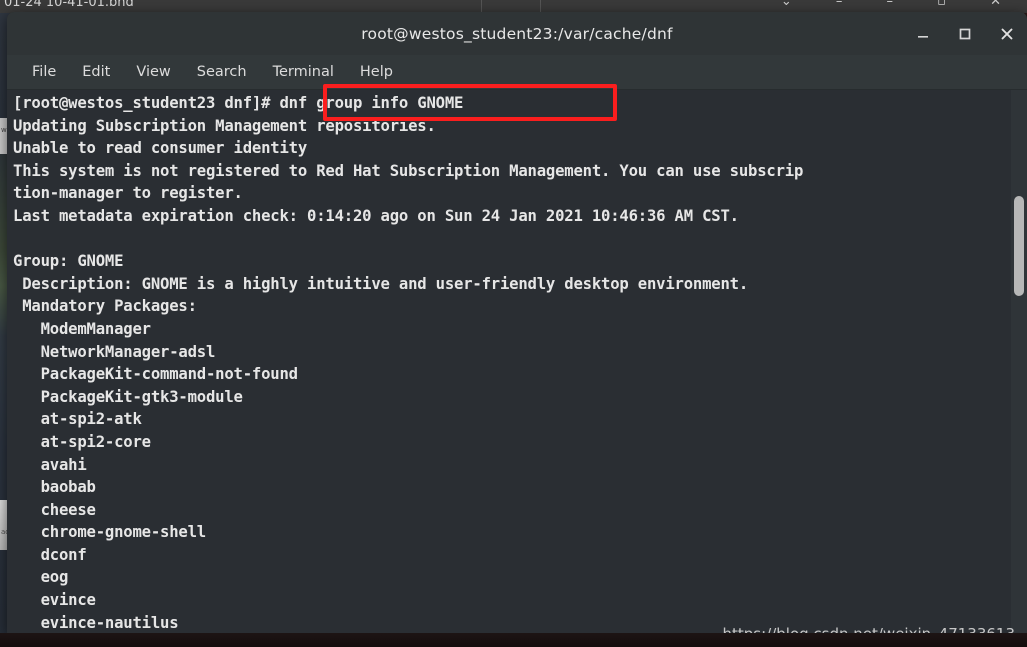  I want to click on background-window-title: 01-24 10-41-01.bhd, so click(69, 5).